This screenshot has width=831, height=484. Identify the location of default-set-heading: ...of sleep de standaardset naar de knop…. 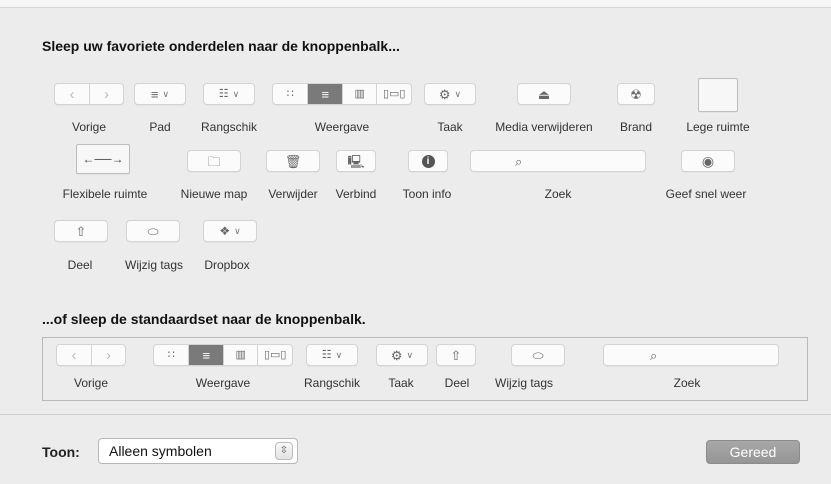
(204, 319).